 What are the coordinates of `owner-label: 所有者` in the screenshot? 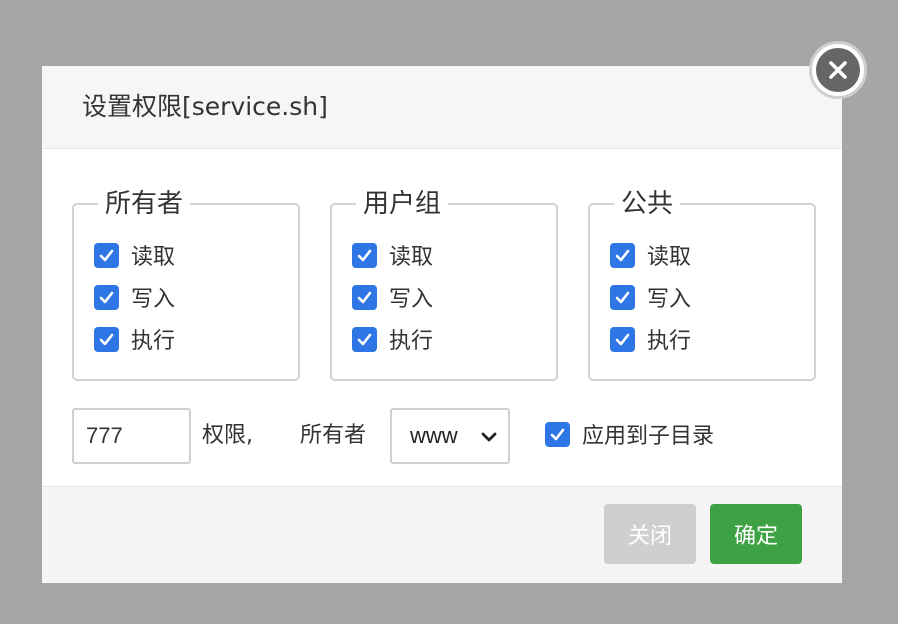 It's located at (333, 435).